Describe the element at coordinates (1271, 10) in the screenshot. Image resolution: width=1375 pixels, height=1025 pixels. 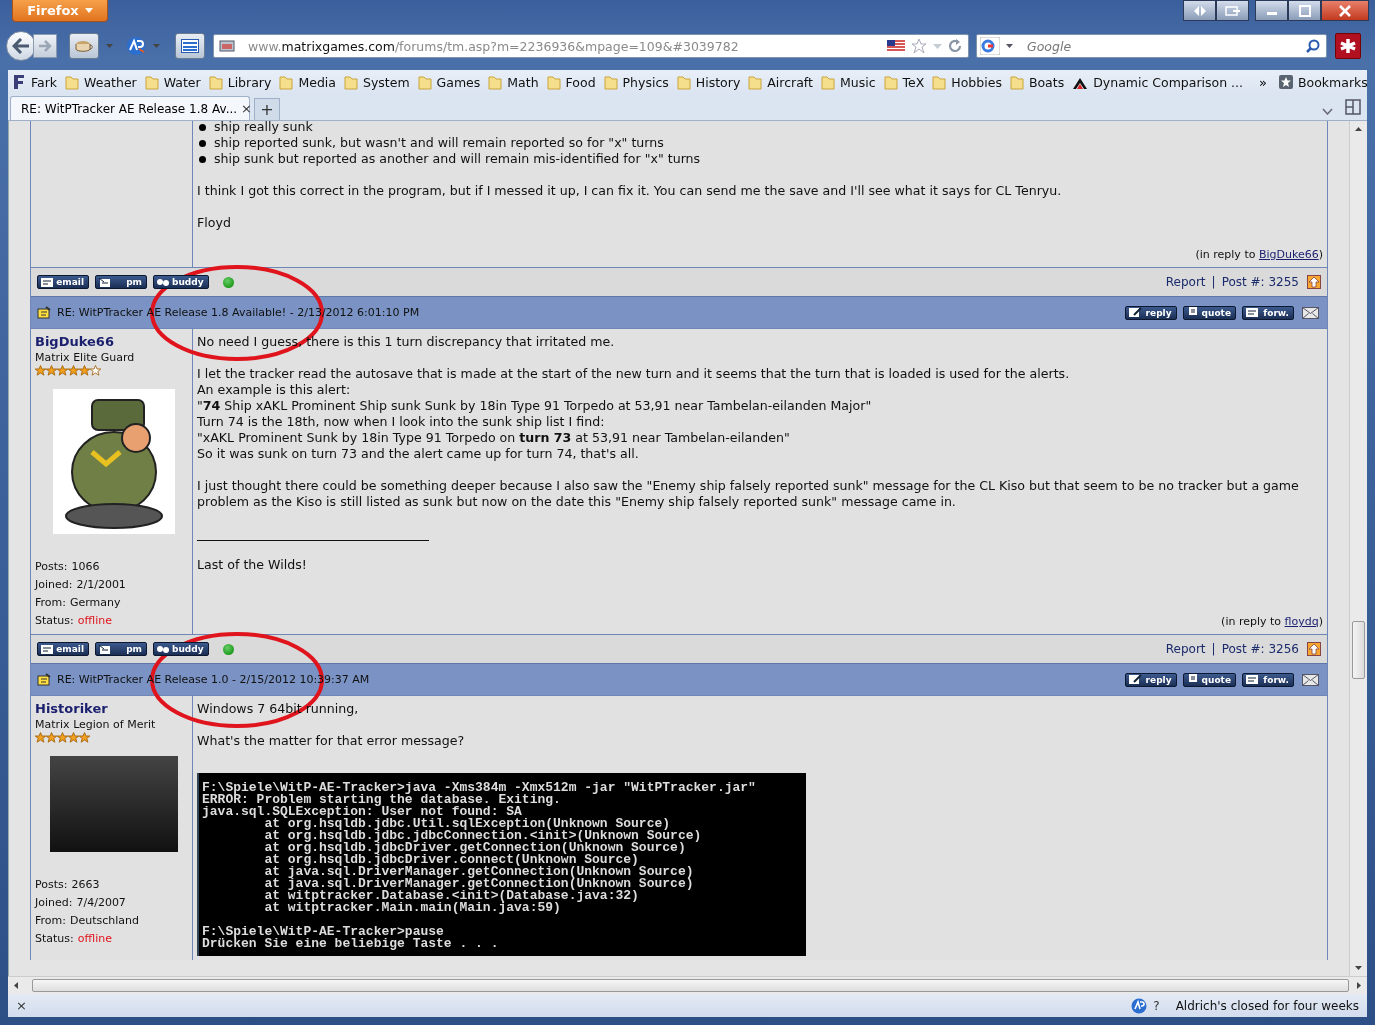
I see `minimize-button` at that location.